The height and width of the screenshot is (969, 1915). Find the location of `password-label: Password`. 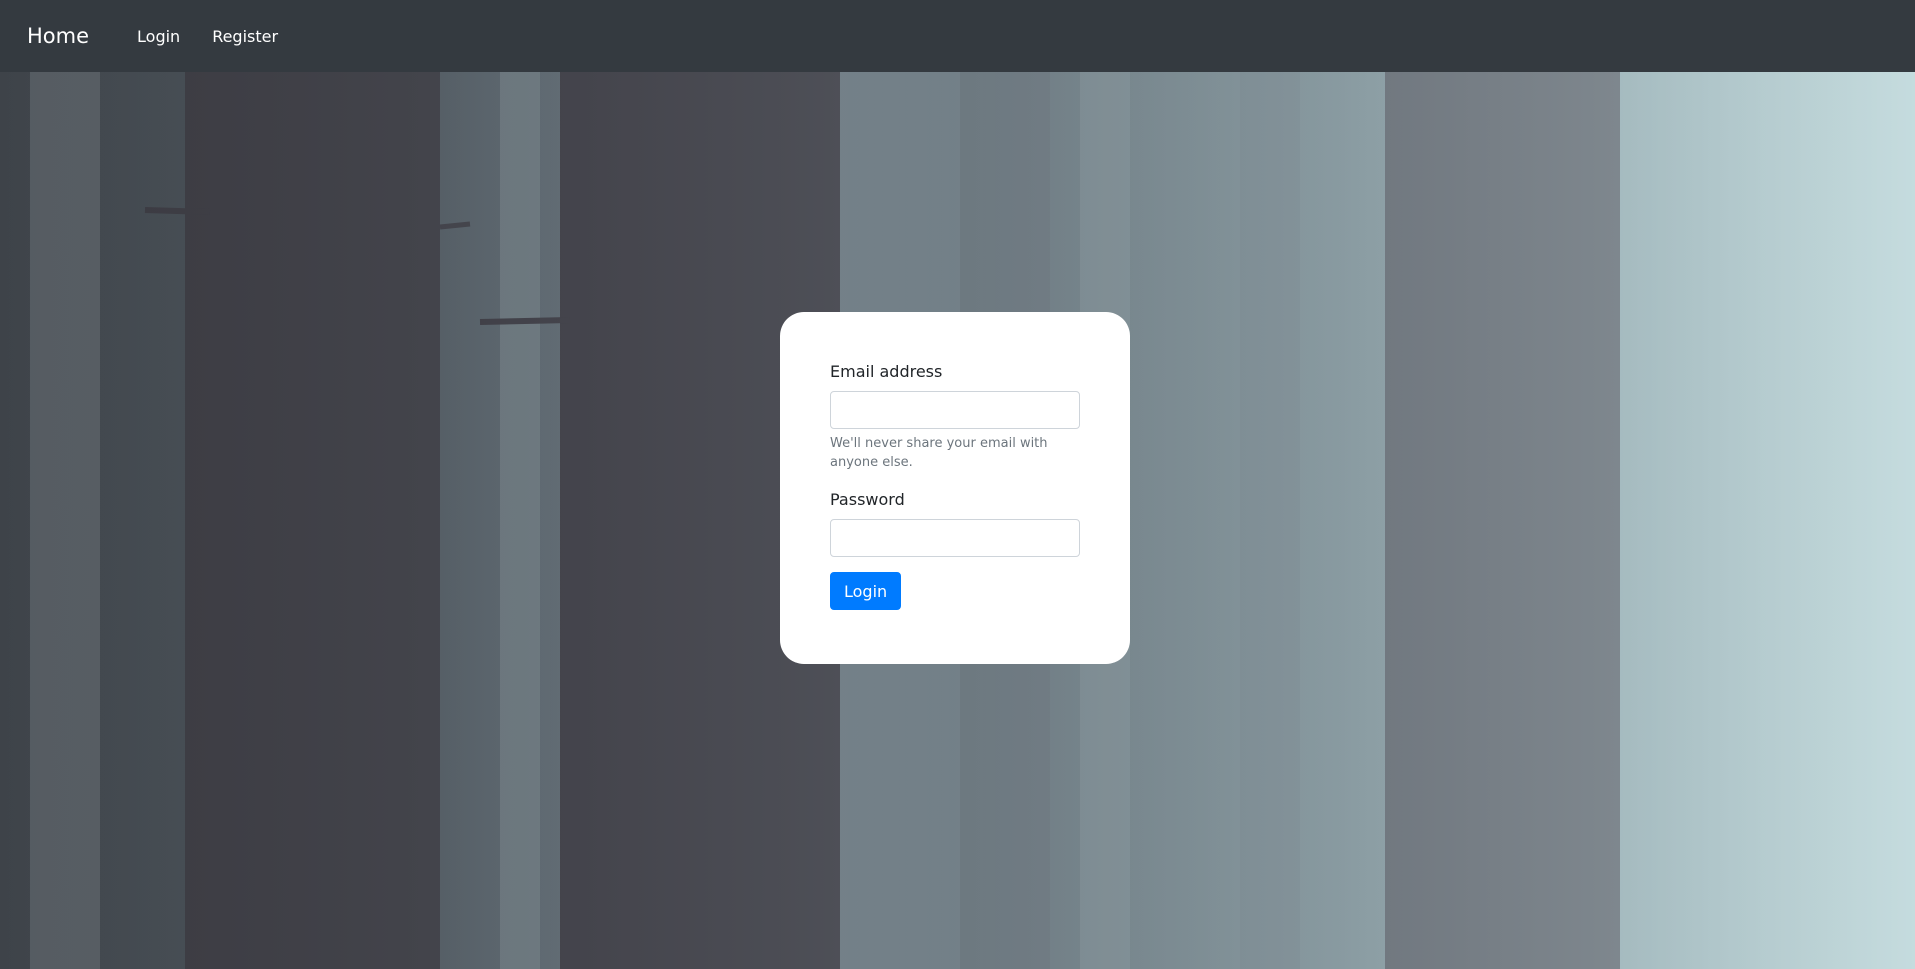

password-label: Password is located at coordinates (867, 499).